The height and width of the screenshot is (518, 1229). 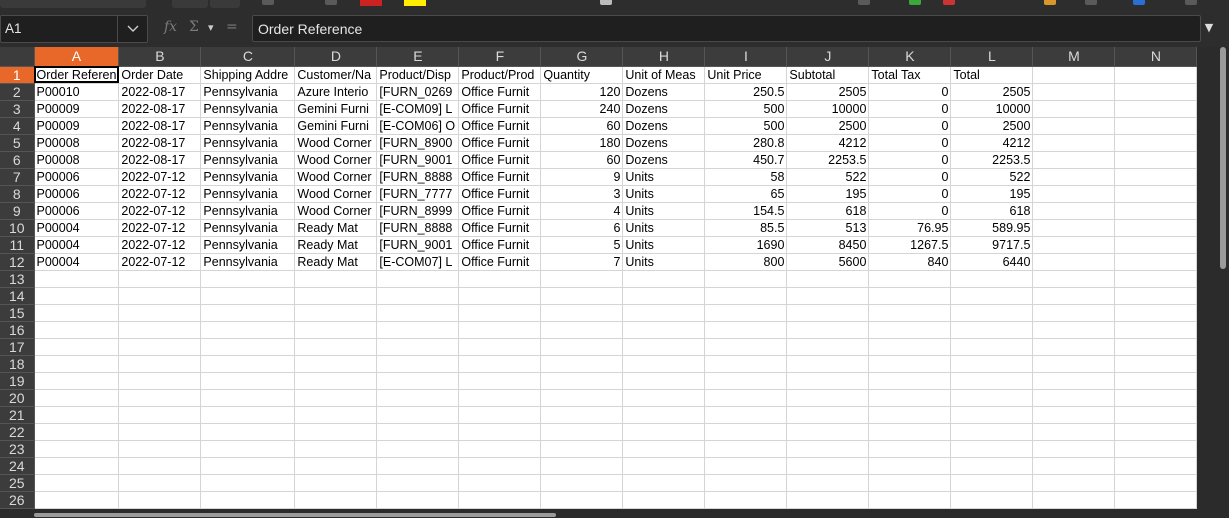 What do you see at coordinates (582, 126) in the screenshot?
I see `cell-g4: 60` at bounding box center [582, 126].